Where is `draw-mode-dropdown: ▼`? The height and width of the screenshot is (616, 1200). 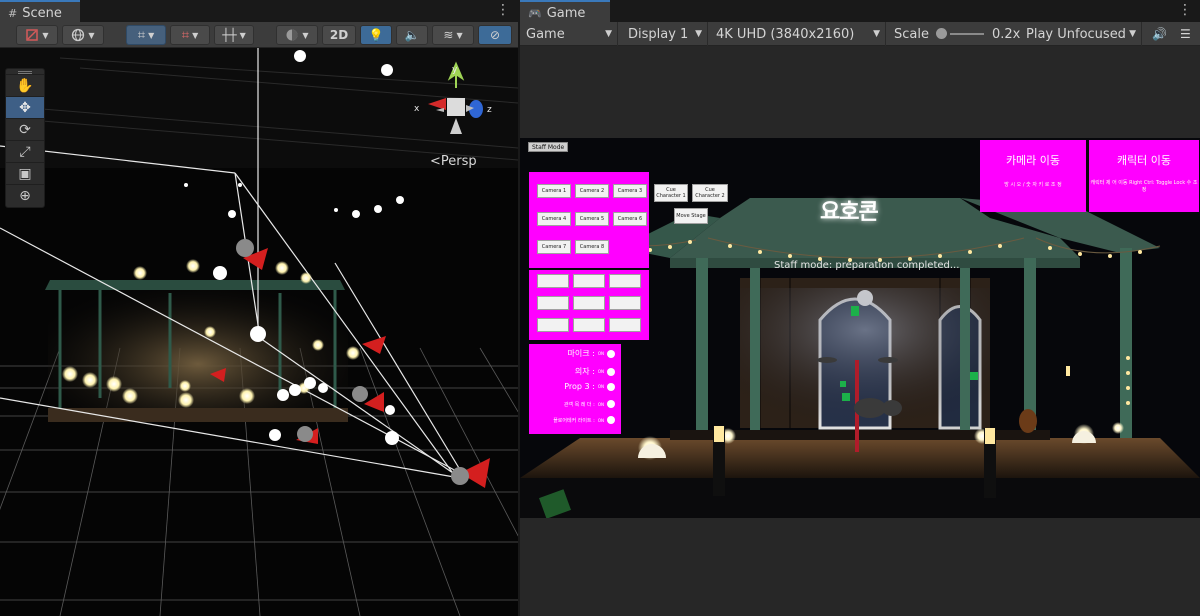 draw-mode-dropdown: ▼ is located at coordinates (37, 35).